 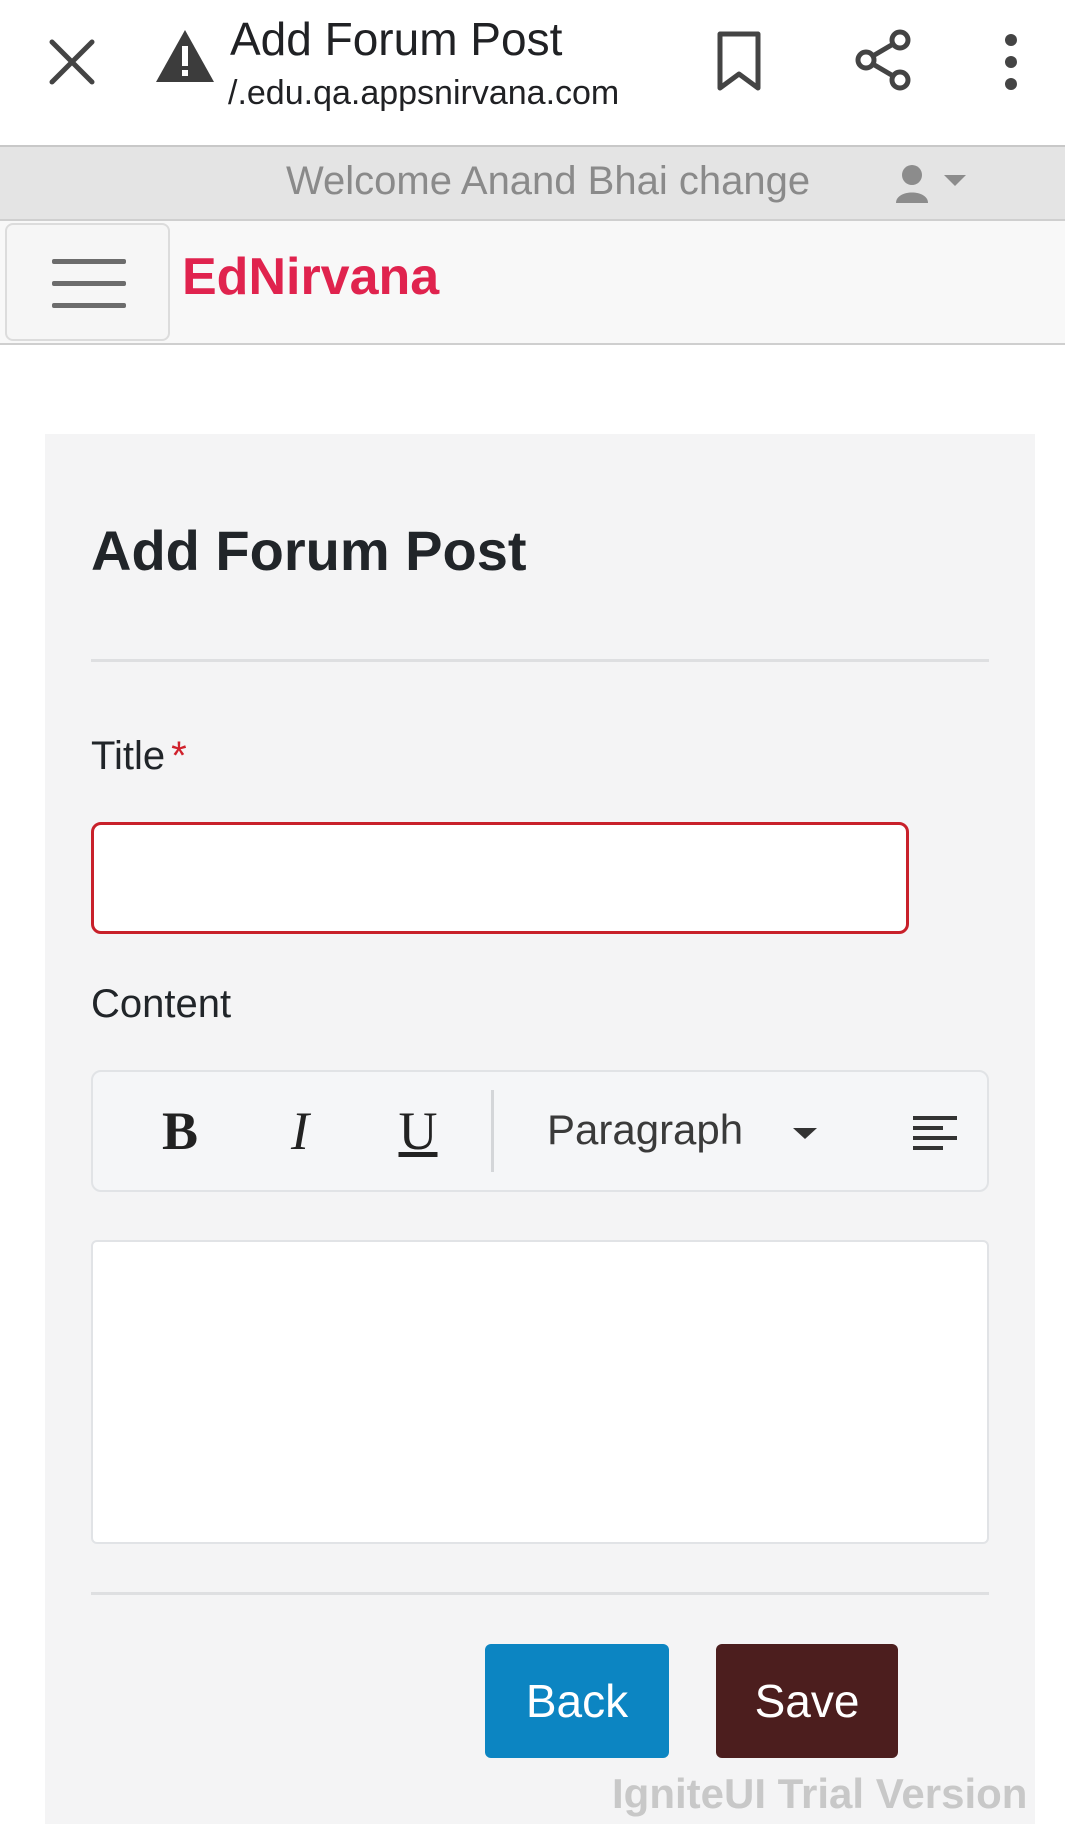 What do you see at coordinates (500, 878) in the screenshot?
I see `title-input` at bounding box center [500, 878].